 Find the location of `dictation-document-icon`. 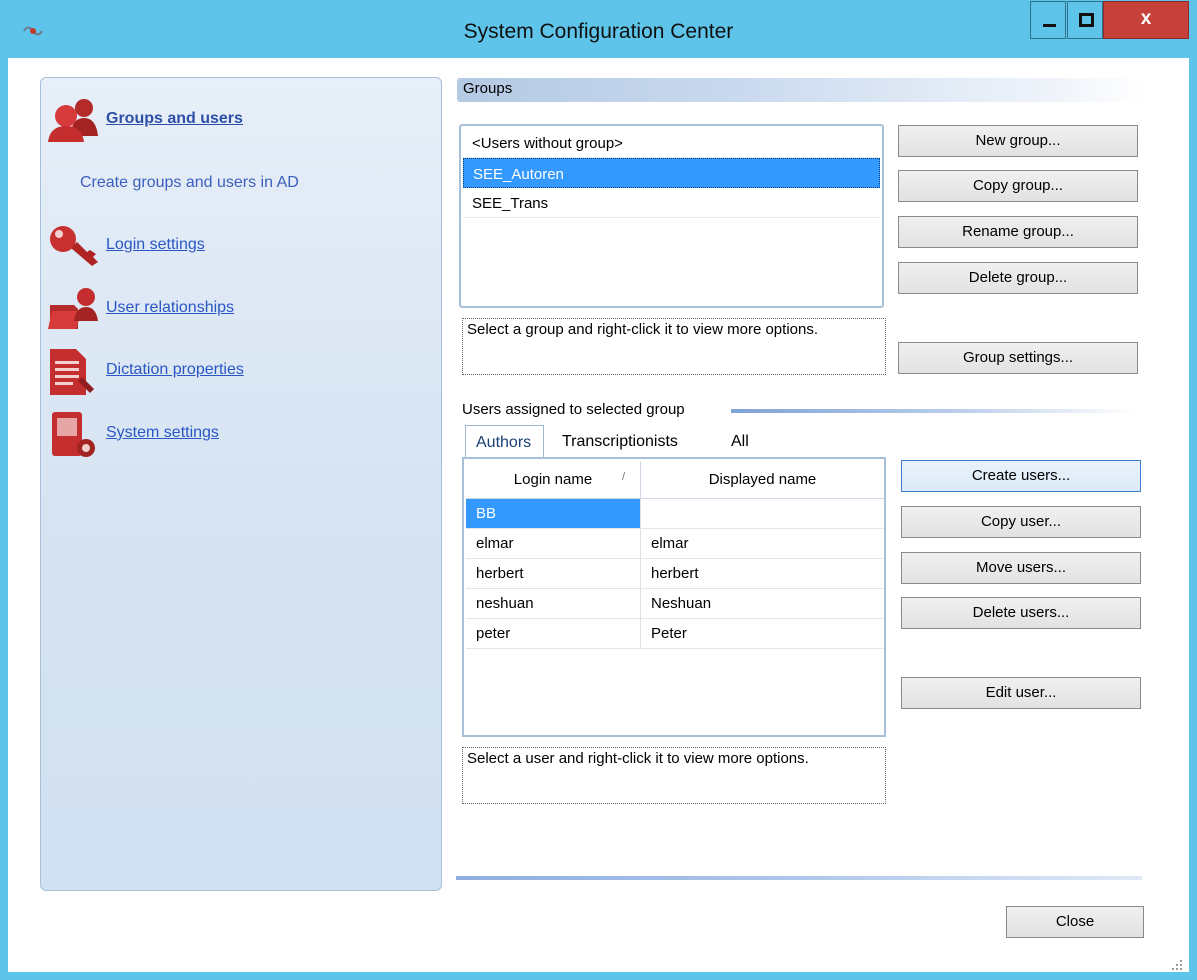

dictation-document-icon is located at coordinates (72, 372).